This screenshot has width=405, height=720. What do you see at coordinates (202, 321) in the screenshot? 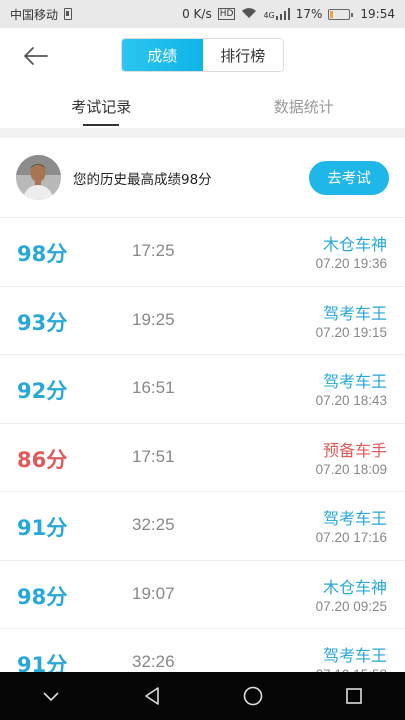
I see `record-row: 93分 19:25 驾考车王 07.20 19:15` at bounding box center [202, 321].